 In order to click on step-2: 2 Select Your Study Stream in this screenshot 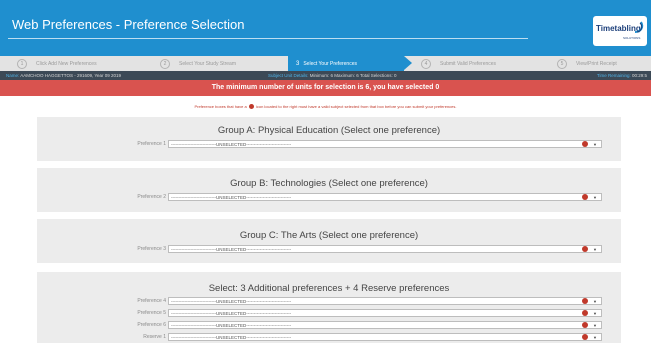, I will do `click(198, 63)`.